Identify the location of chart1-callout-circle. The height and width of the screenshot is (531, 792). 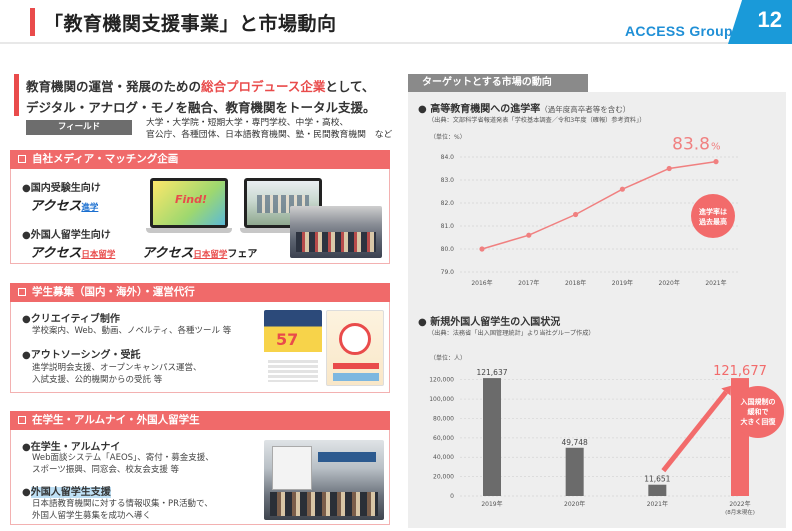
(713, 216).